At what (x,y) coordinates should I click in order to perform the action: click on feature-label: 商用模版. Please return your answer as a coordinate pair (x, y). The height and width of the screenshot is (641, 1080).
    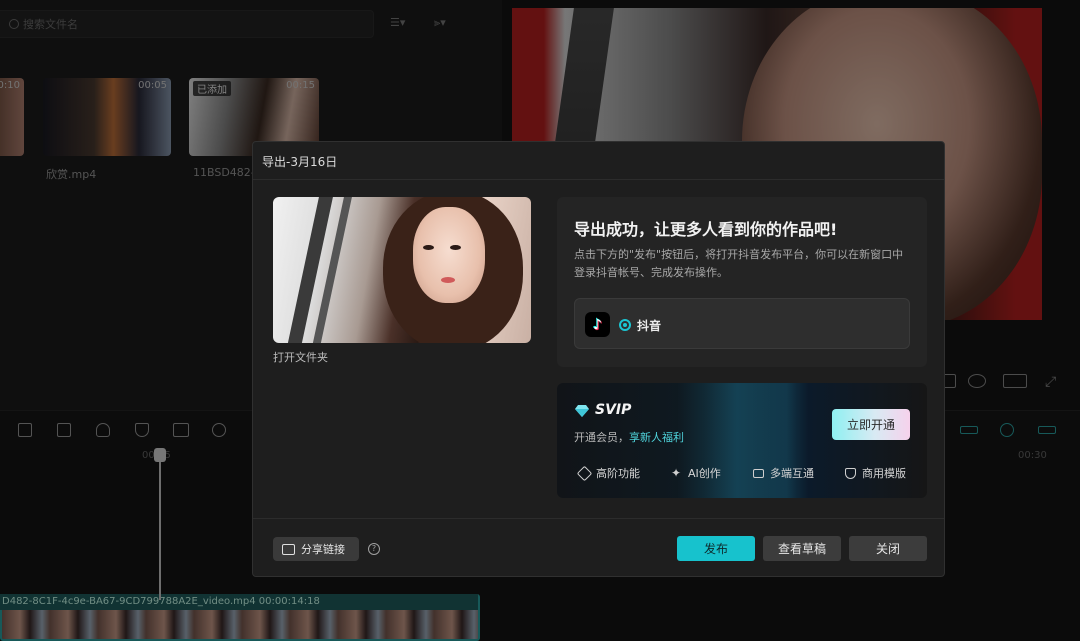
    Looking at the image, I should click on (884, 473).